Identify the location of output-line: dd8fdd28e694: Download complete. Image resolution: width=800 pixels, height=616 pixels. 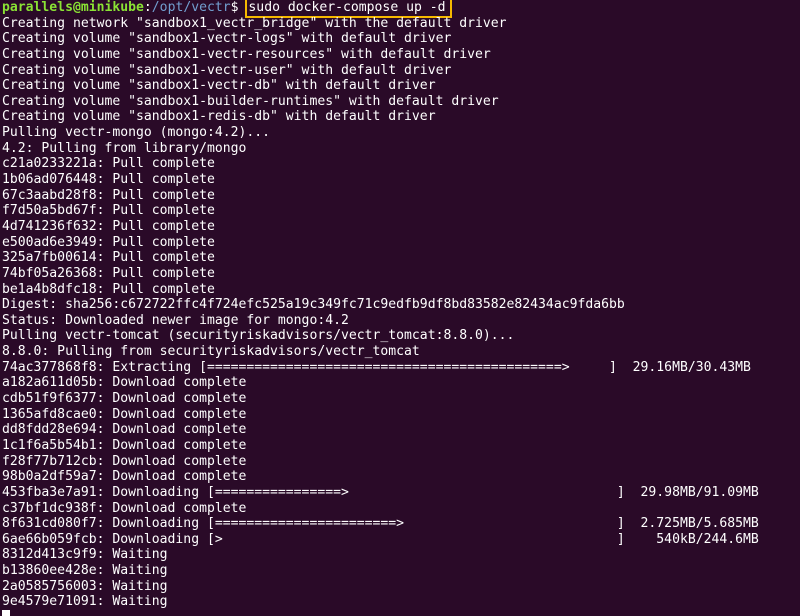
(124, 430).